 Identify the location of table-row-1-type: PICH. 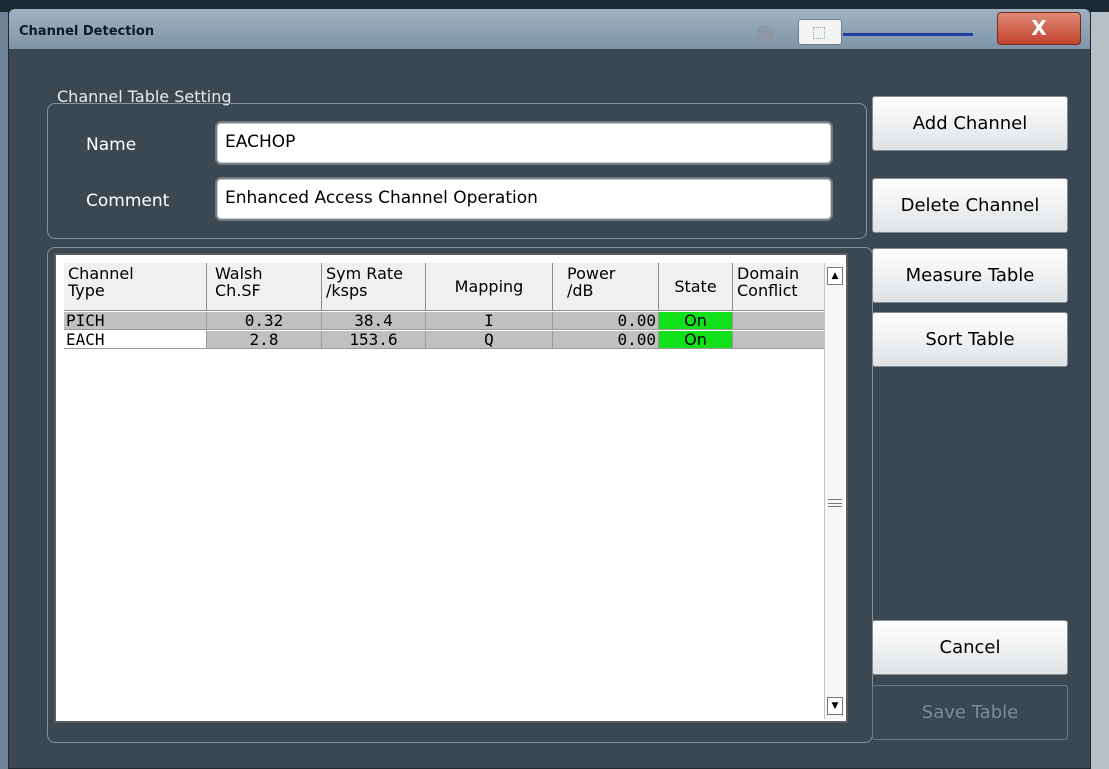
(135, 321).